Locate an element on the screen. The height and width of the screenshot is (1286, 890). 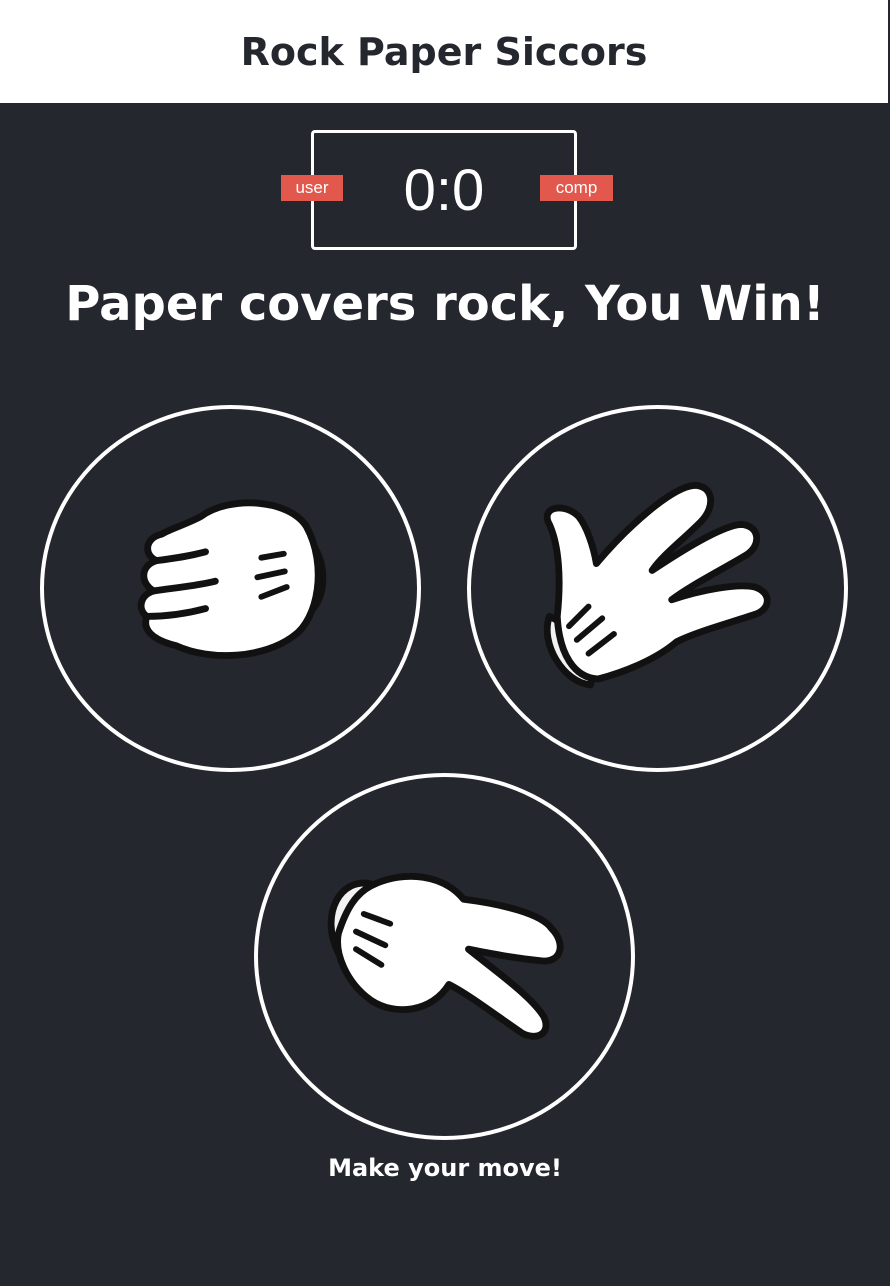
scoreboard: 0:0 is located at coordinates (444, 190).